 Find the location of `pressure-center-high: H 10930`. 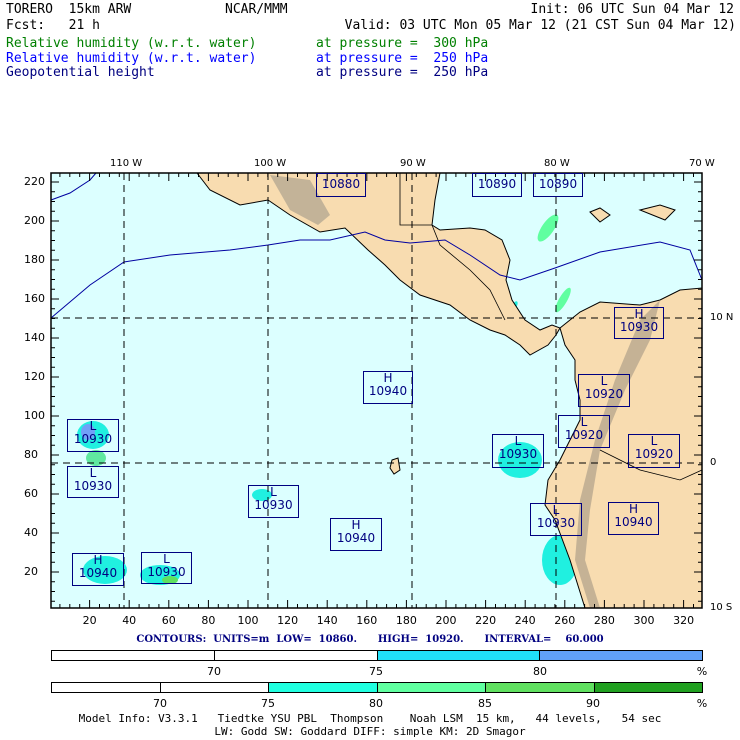

pressure-center-high: H 10930 is located at coordinates (639, 323).